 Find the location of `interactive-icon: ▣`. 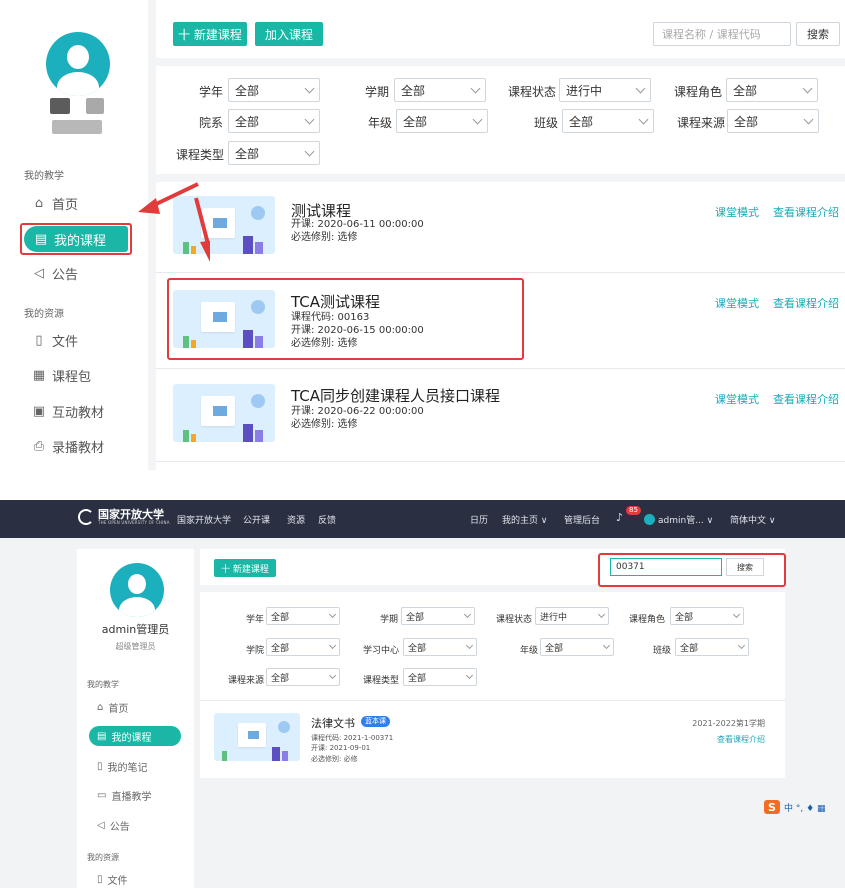

interactive-icon: ▣ is located at coordinates (39, 411).